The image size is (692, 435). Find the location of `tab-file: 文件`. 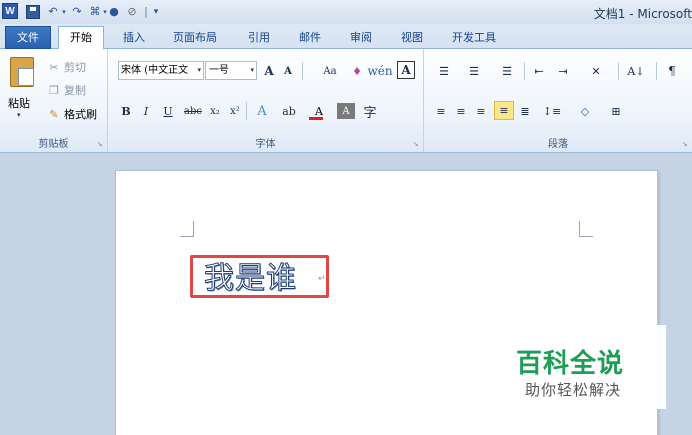

tab-file: 文件 is located at coordinates (28, 37).